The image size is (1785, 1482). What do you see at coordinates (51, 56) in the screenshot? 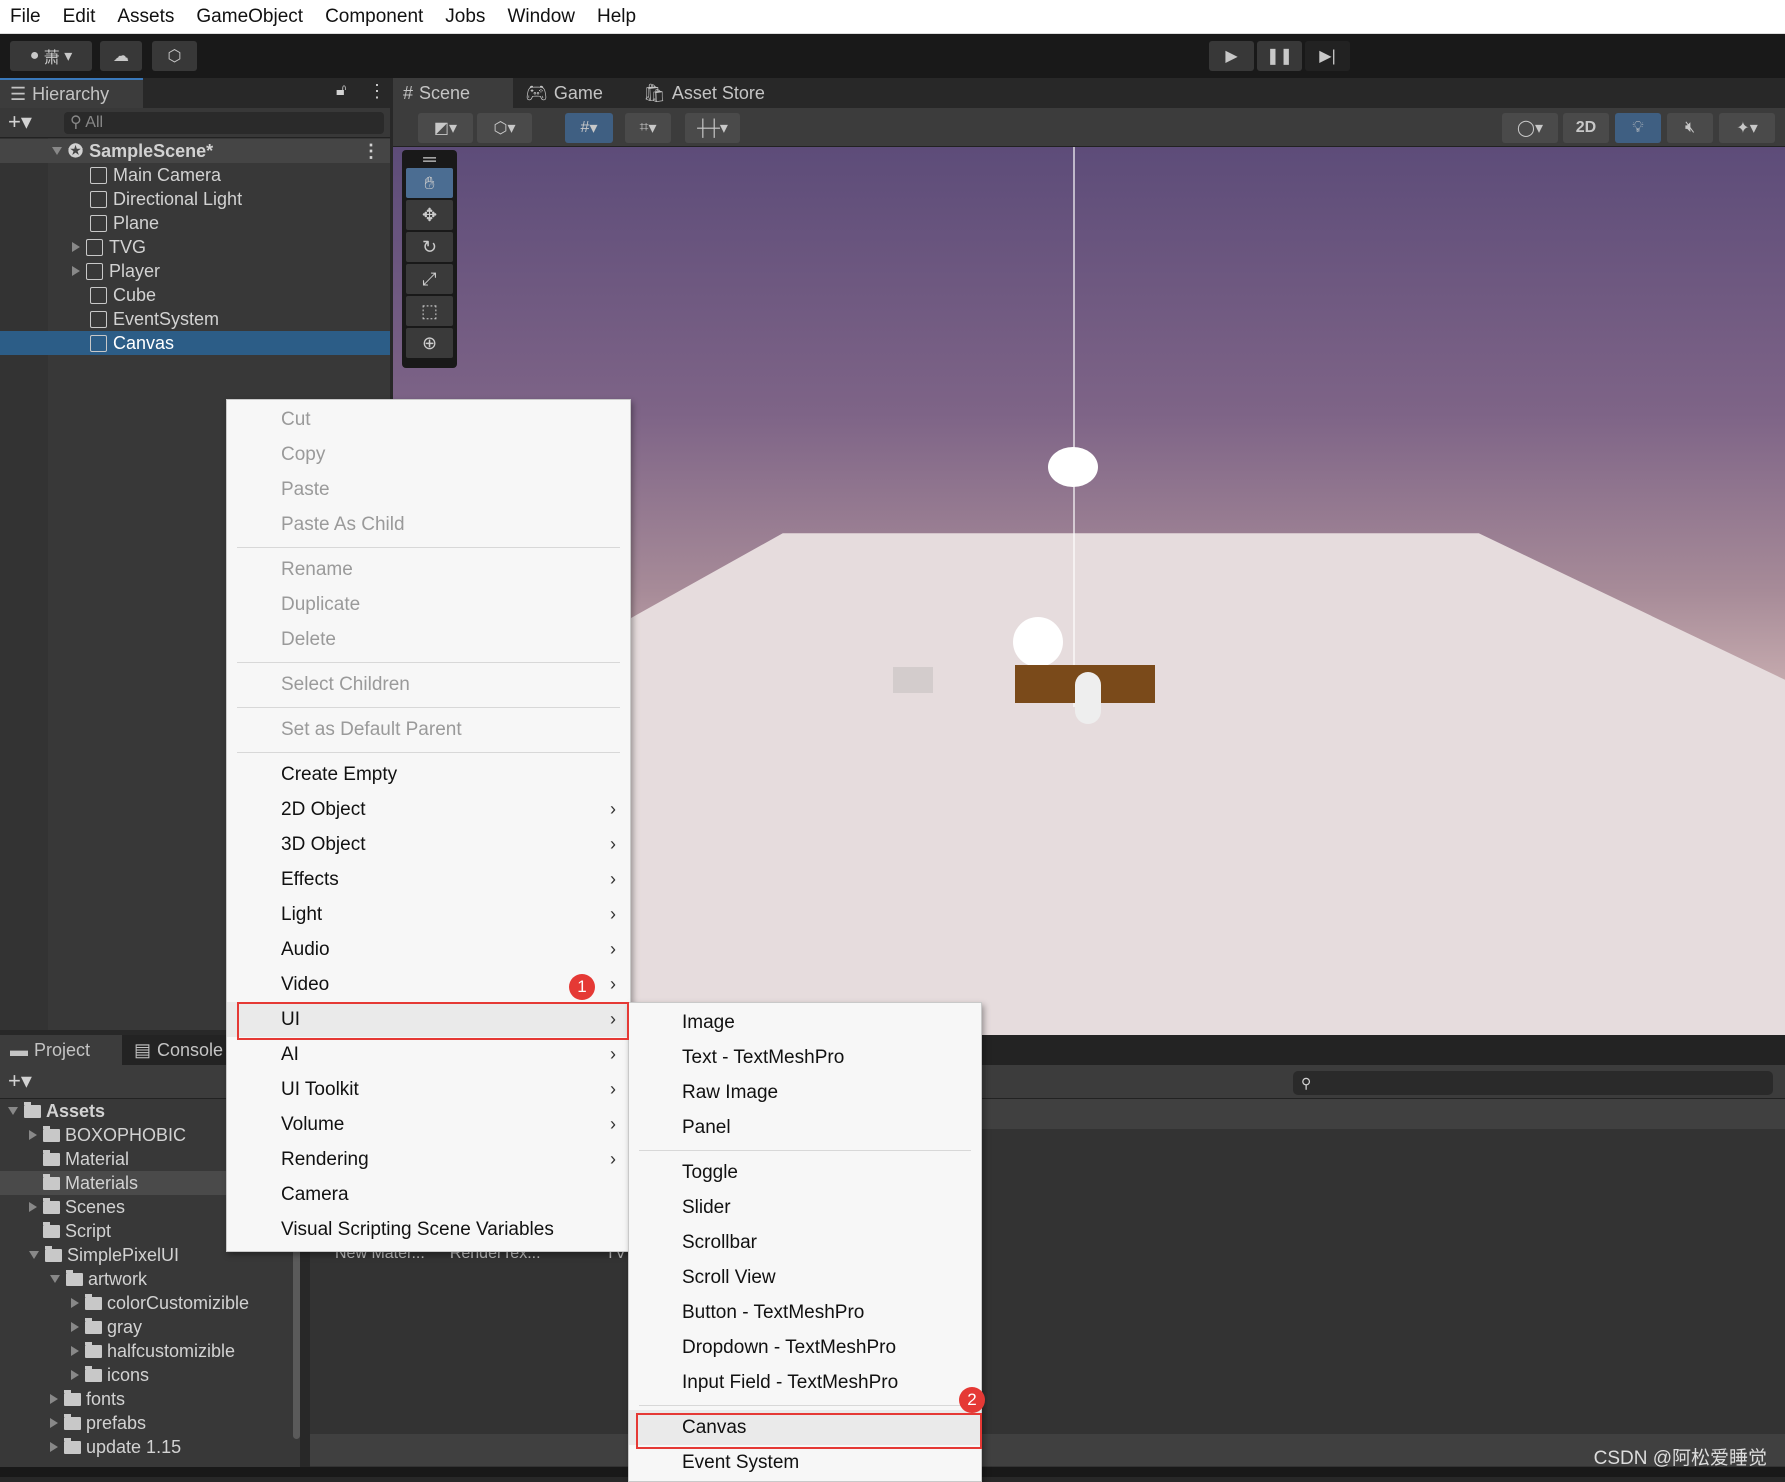
I see `account-dropdown: ● 萧 ▾` at bounding box center [51, 56].